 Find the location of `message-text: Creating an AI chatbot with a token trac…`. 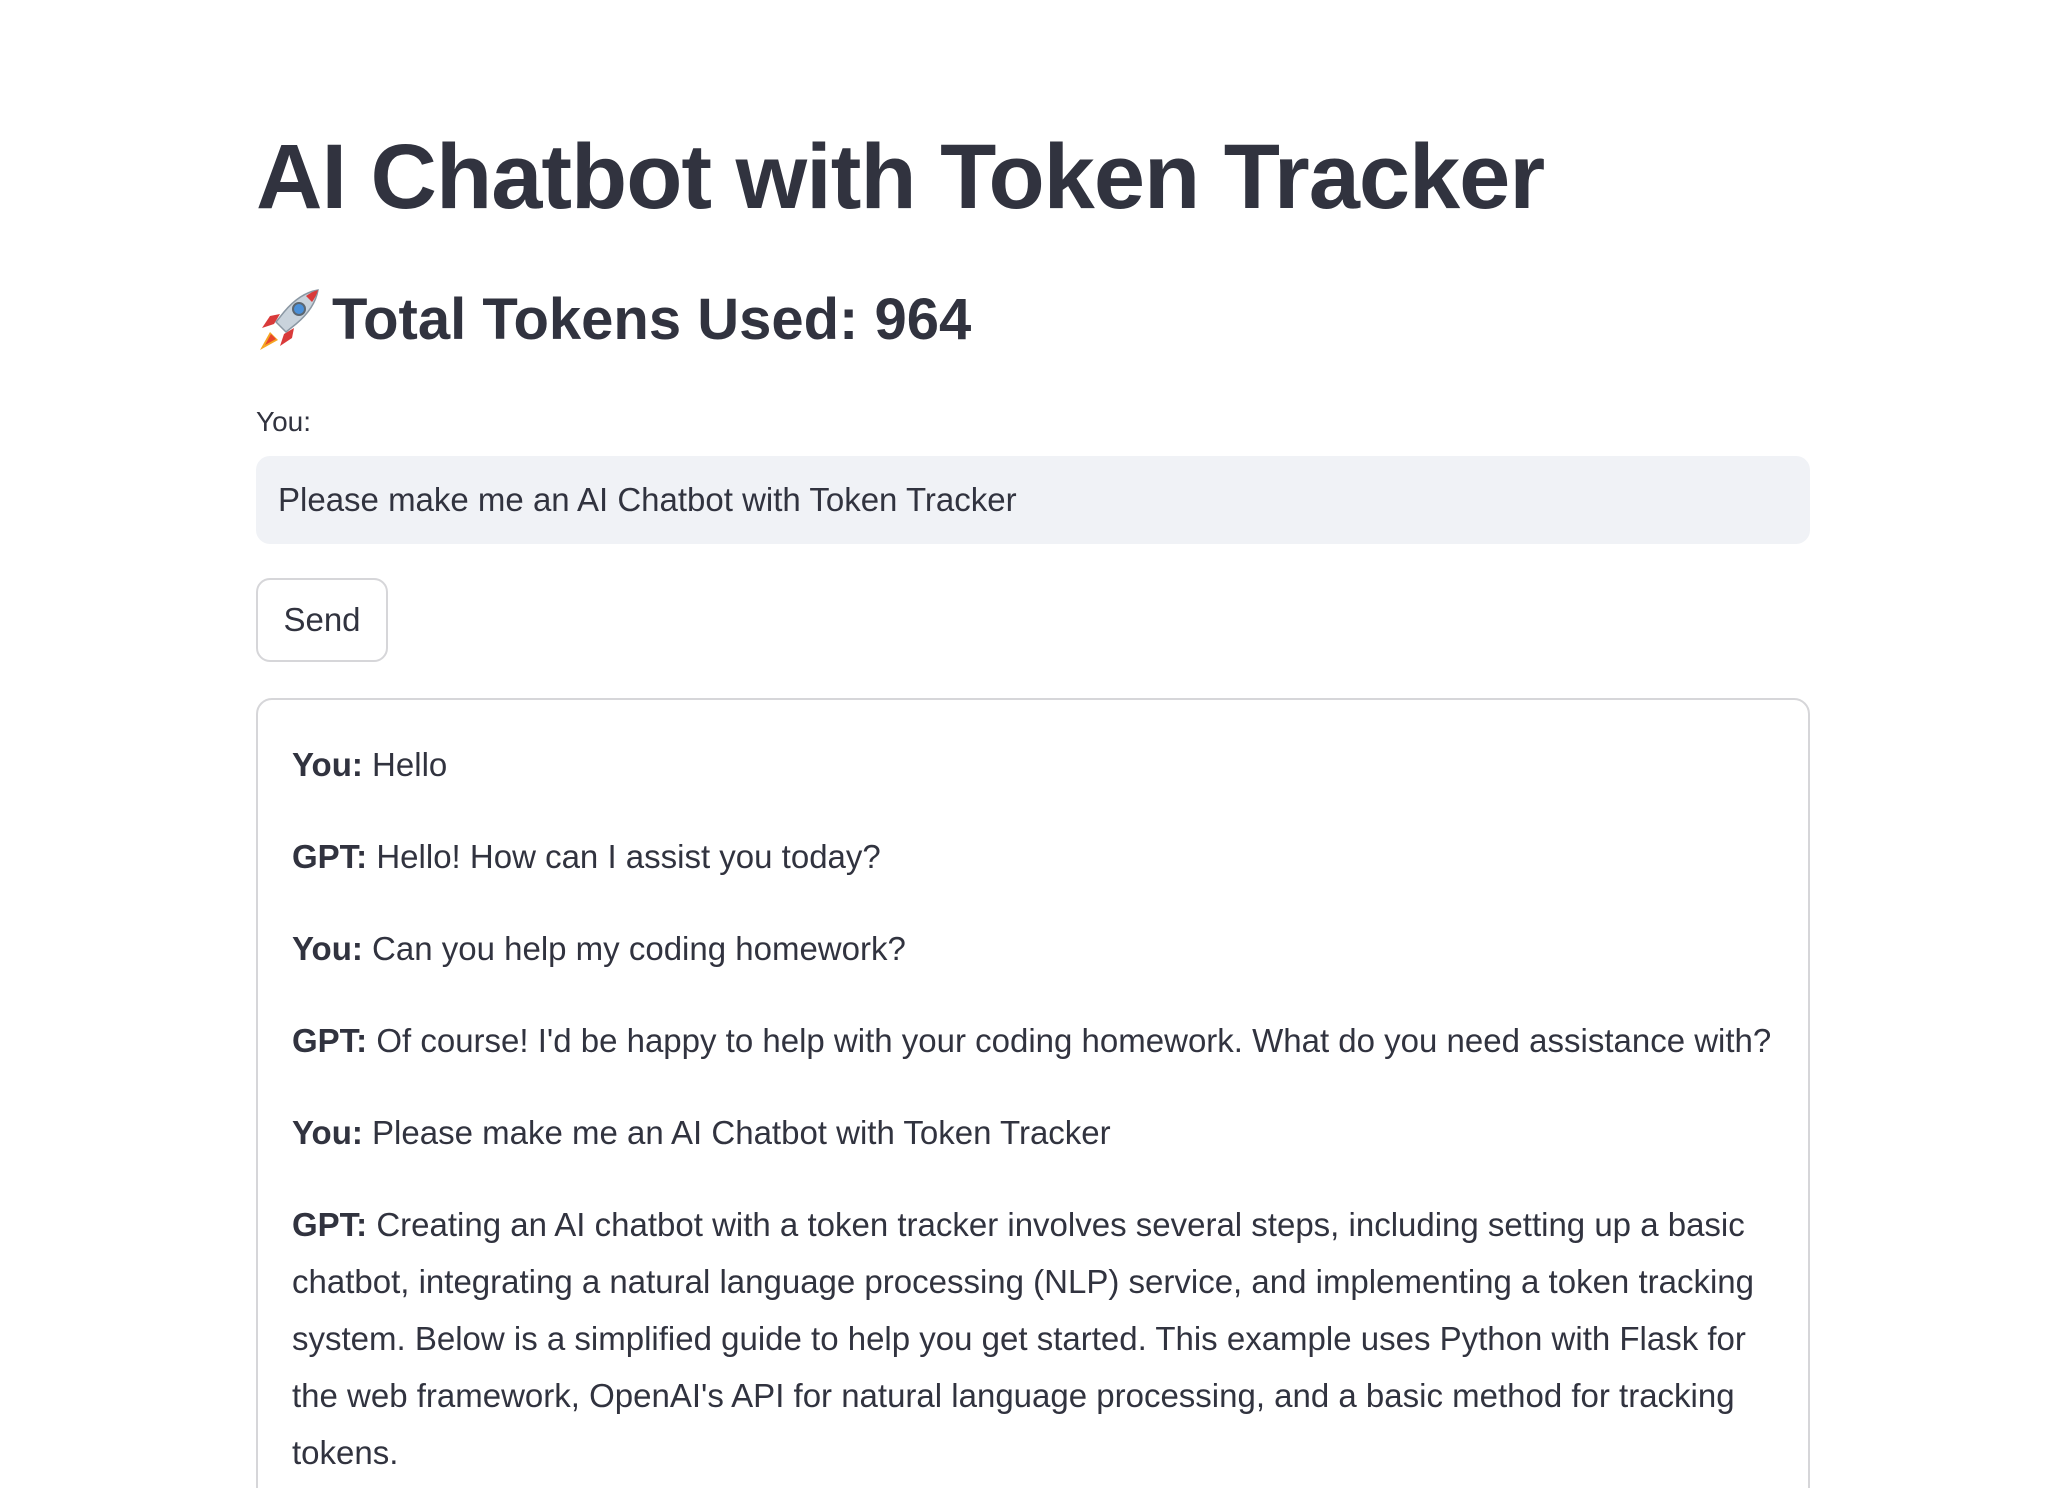

message-text: Creating an AI chatbot with a token trac… is located at coordinates (1023, 1338).